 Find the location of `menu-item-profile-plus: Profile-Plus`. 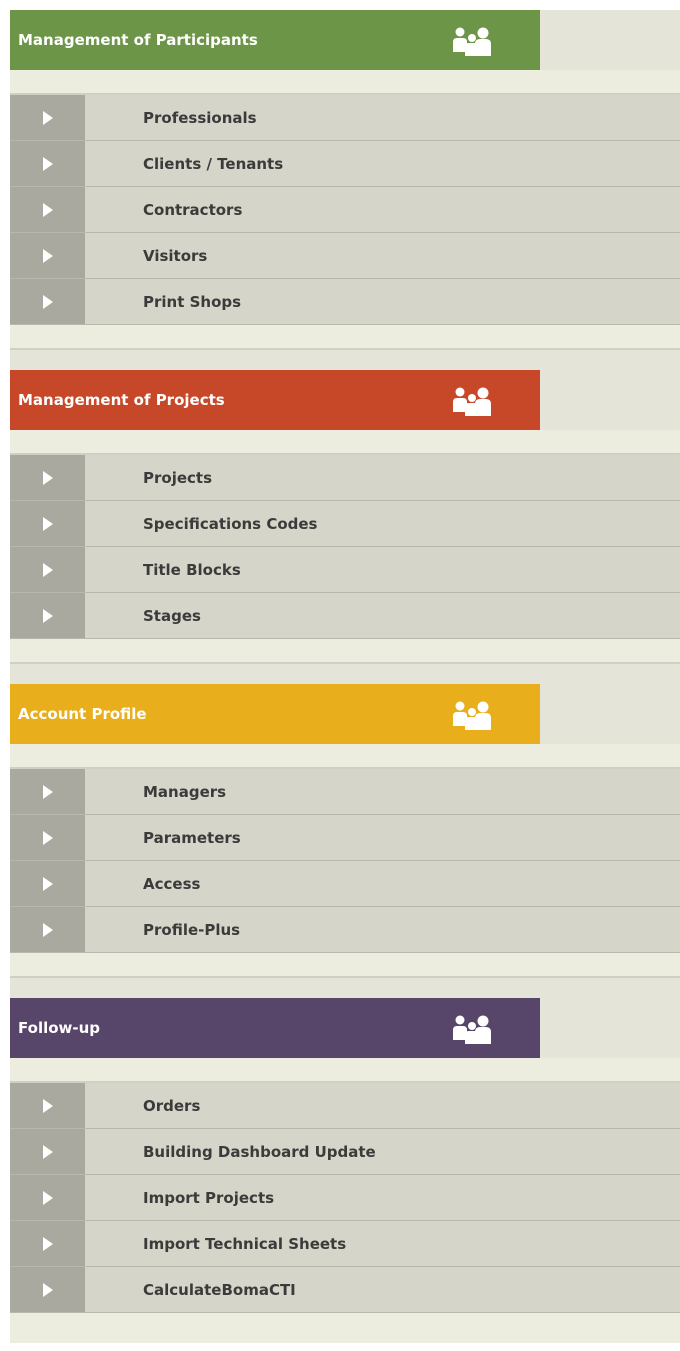

menu-item-profile-plus: Profile-Plus is located at coordinates (345, 930).